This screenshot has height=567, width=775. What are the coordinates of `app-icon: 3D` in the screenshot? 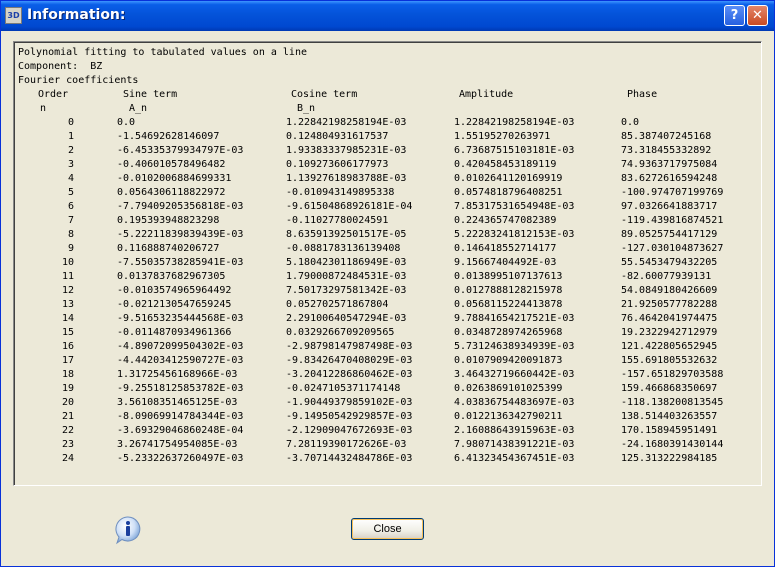 It's located at (13, 15).